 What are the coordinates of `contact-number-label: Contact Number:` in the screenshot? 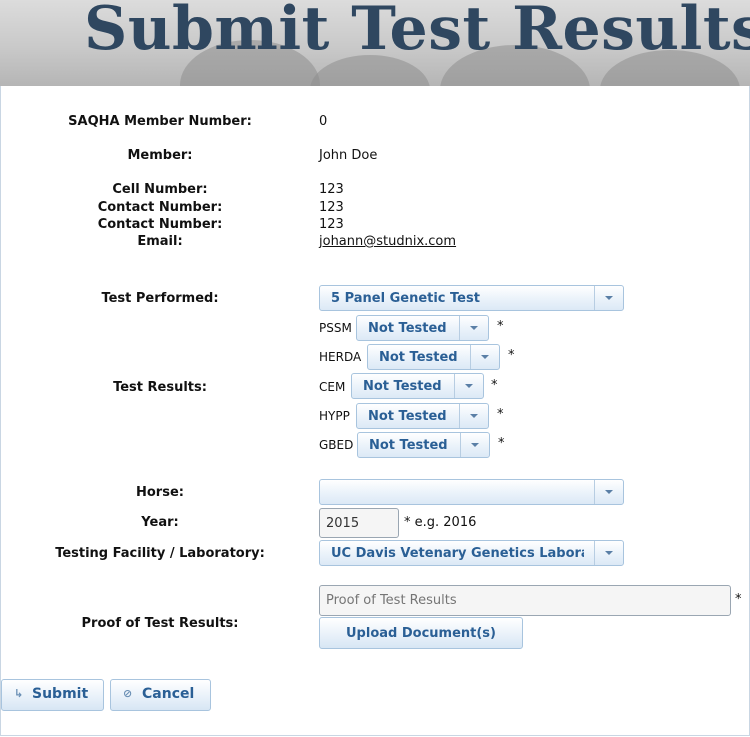 It's located at (160, 207).